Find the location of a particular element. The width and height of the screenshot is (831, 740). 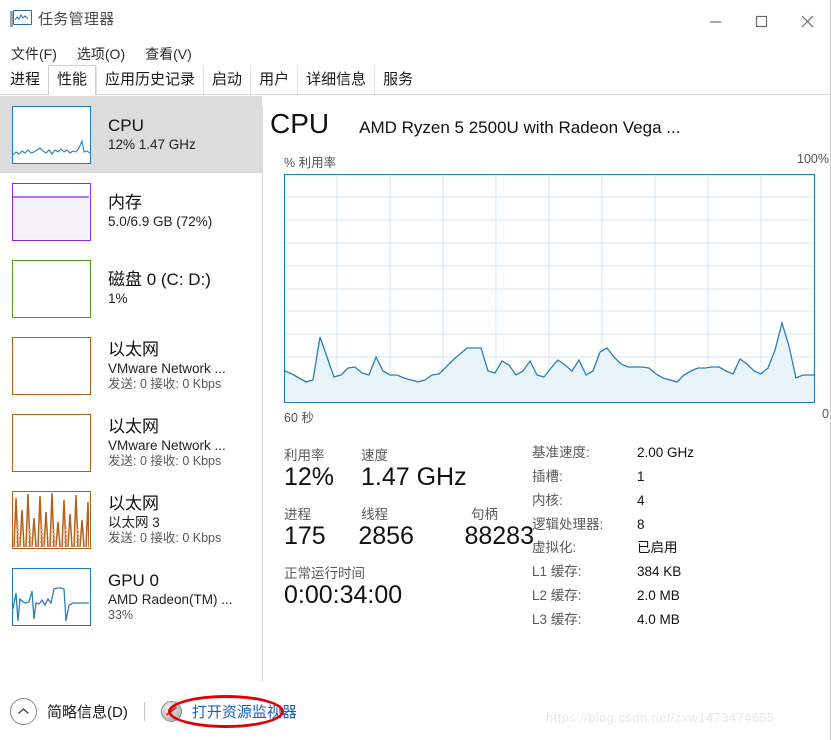

task-manager-icon is located at coordinates (21, 18).